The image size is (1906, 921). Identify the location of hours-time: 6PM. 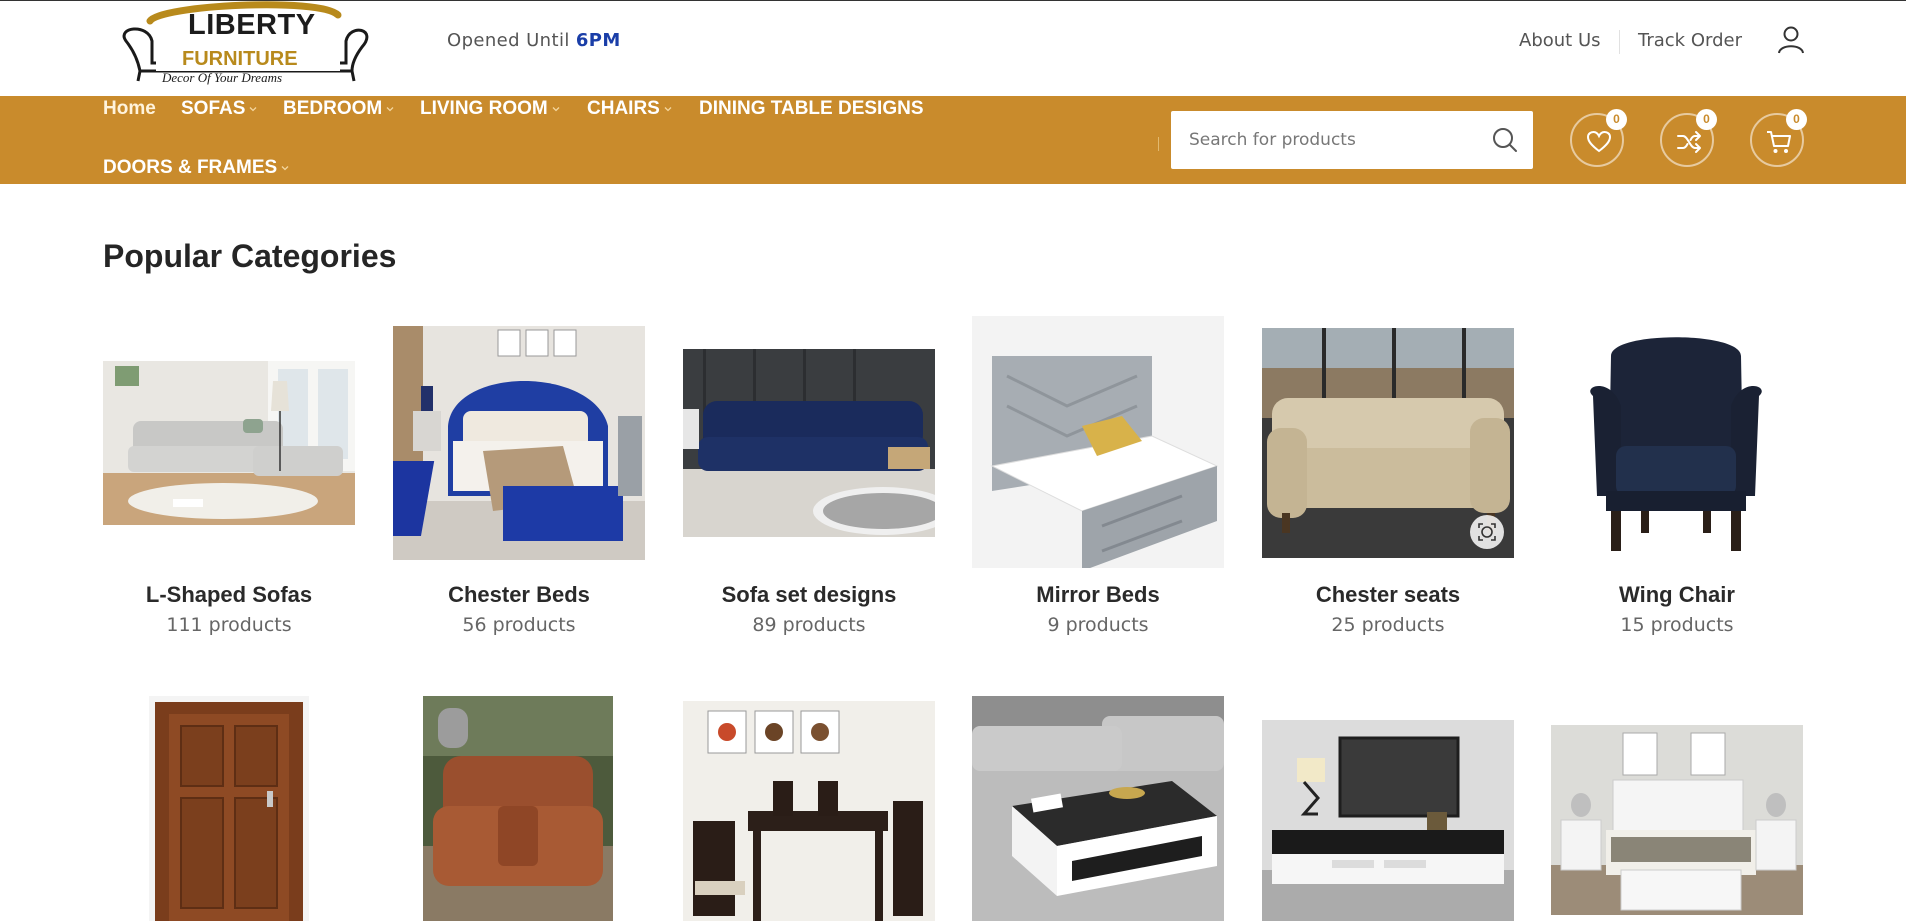
(598, 40).